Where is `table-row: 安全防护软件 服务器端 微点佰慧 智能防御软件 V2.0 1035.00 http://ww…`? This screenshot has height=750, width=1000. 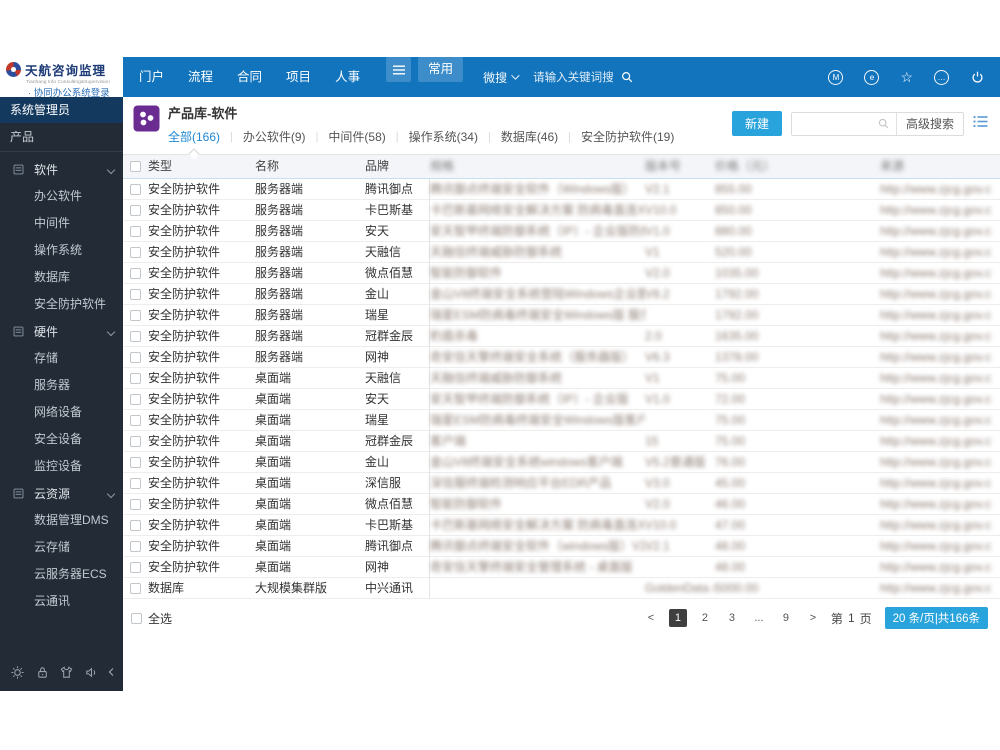 table-row: 安全防护软件 服务器端 微点佰慧 智能防御软件 V2.0 1035.00 http://ww… is located at coordinates (561, 273).